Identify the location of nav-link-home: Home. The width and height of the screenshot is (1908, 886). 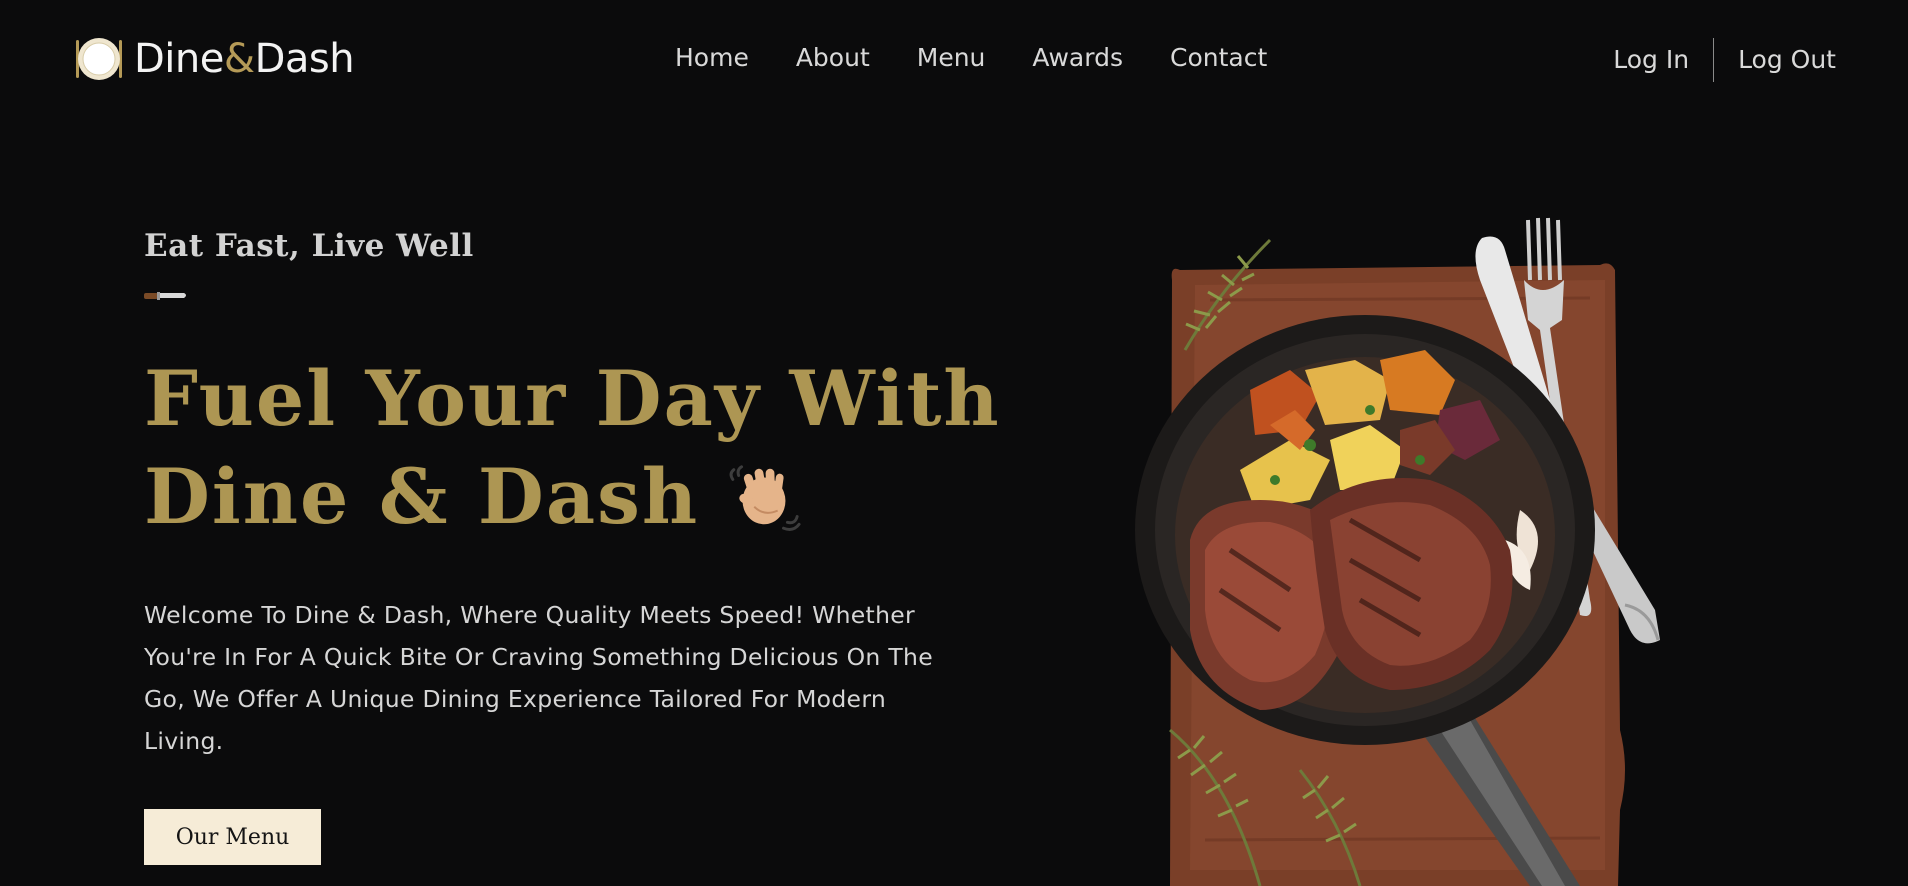
(712, 58).